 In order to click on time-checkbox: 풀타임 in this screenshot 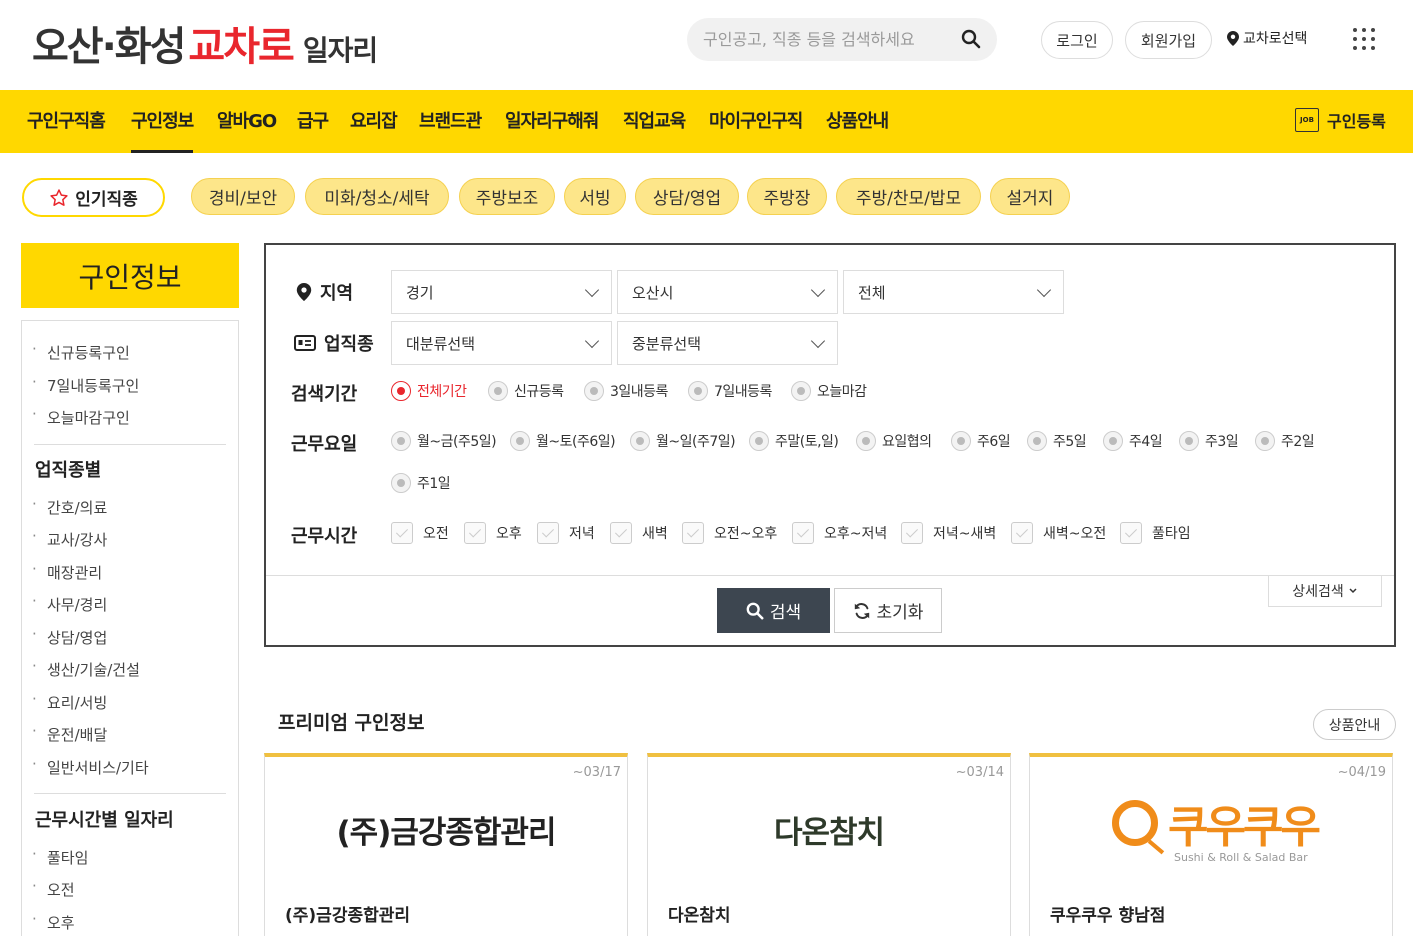, I will do `click(1155, 533)`.